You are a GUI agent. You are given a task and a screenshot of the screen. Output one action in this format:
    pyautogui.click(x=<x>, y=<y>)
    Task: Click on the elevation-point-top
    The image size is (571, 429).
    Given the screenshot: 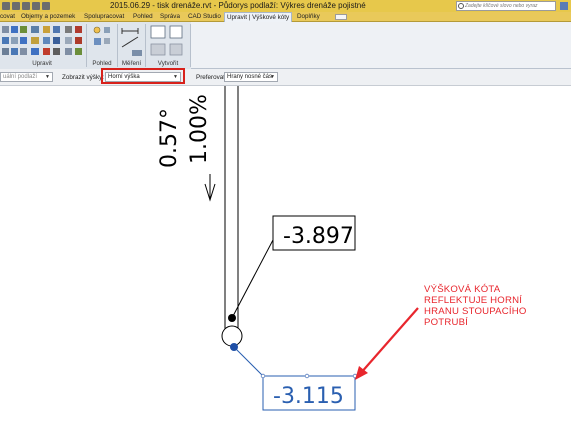 What is the action you would take?
    pyautogui.click(x=232, y=318)
    